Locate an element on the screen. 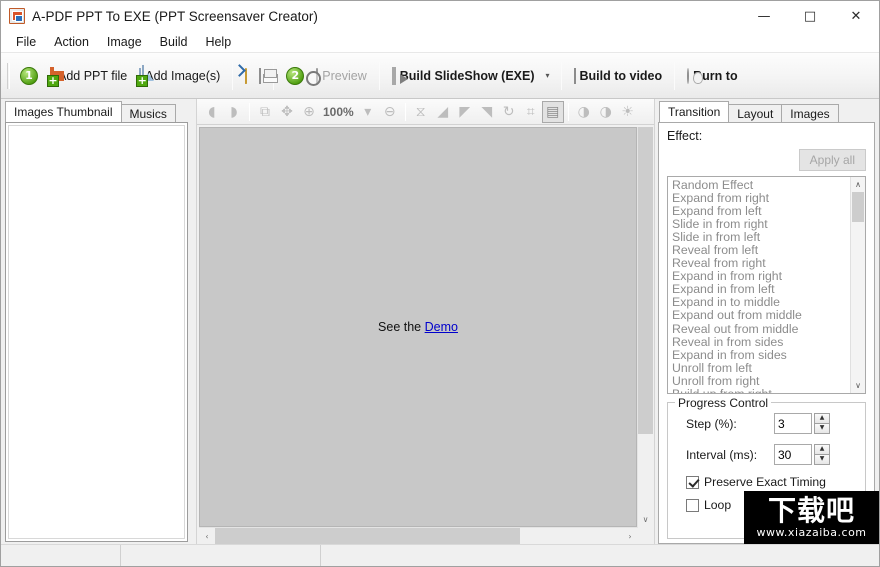  preview-vertical-scrollbar: ∨ is located at coordinates (645, 327).